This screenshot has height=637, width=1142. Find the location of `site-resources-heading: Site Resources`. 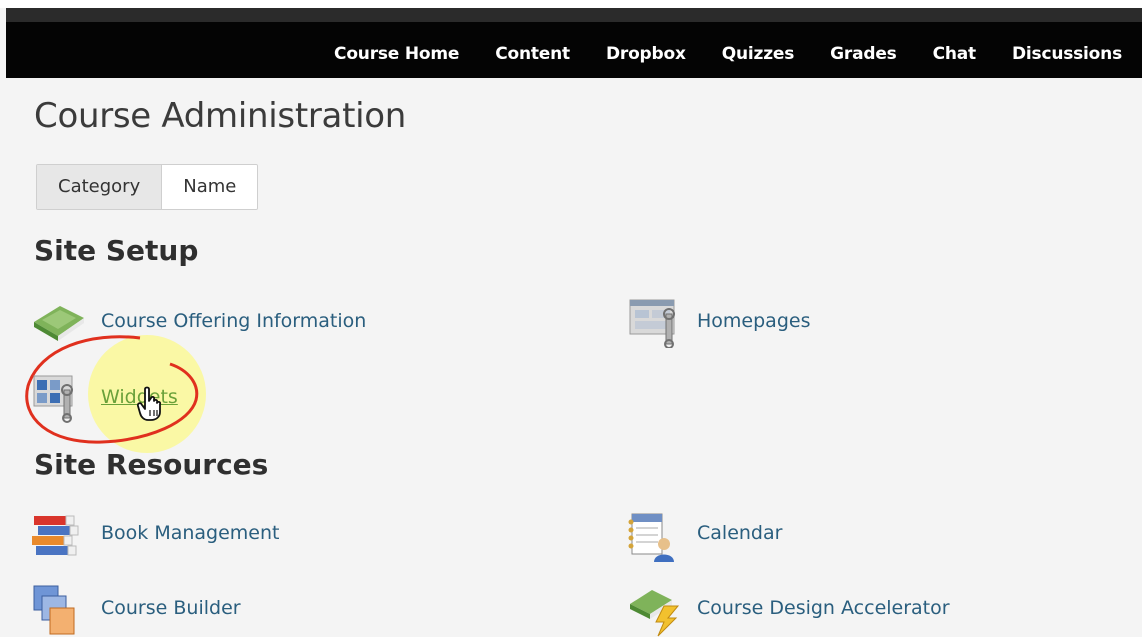

site-resources-heading: Site Resources is located at coordinates (151, 464).